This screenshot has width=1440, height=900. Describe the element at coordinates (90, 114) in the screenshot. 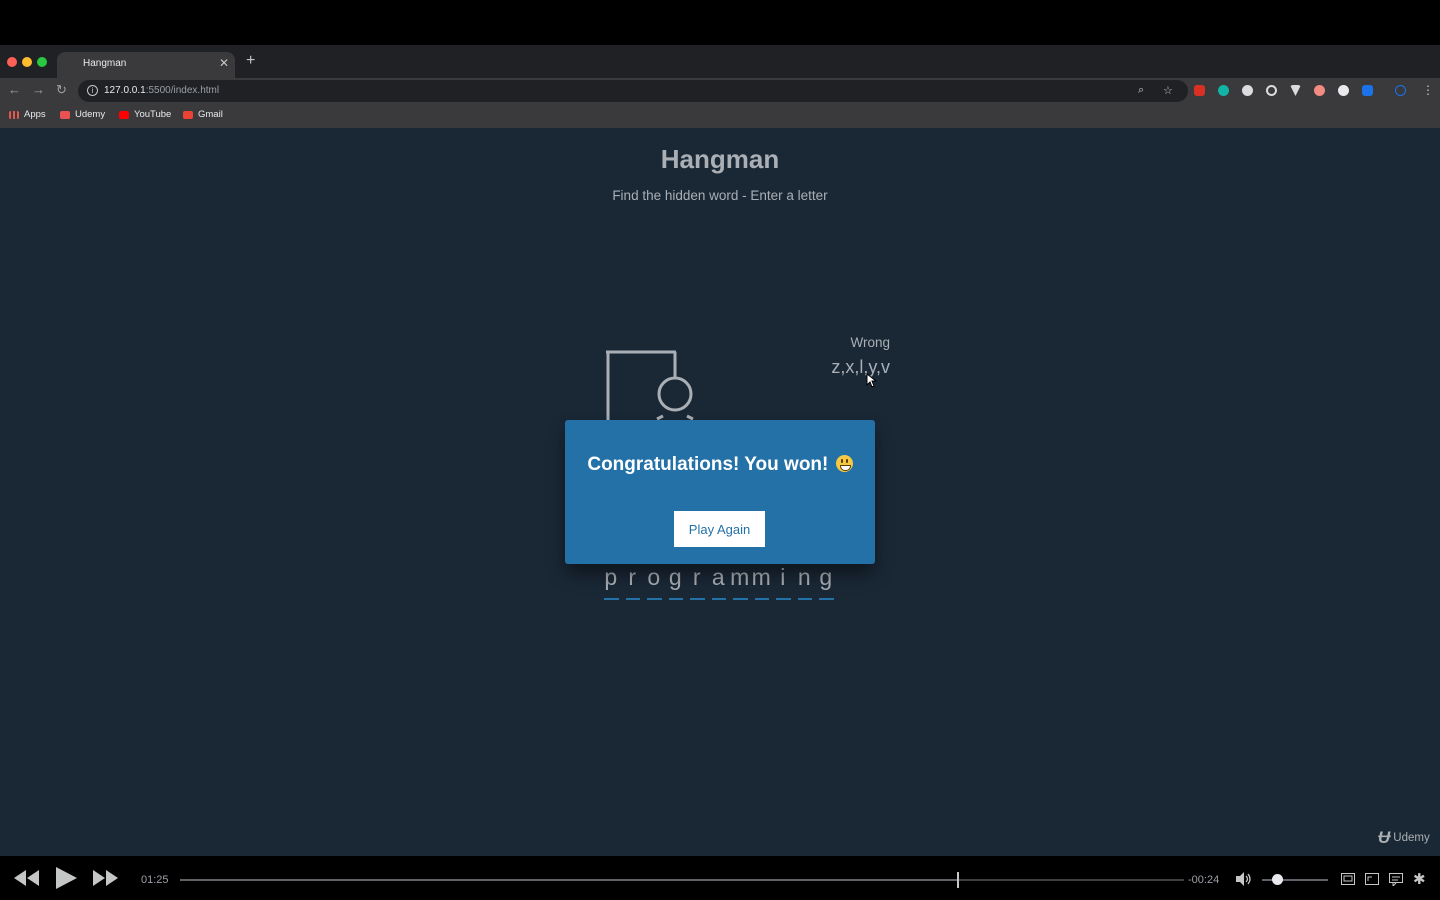

I see `bookmark-label: Udemy` at that location.